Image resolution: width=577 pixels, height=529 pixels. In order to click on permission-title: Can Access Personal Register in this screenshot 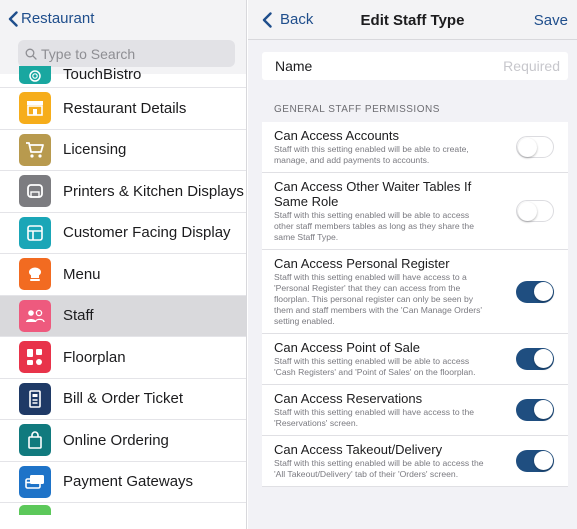, I will do `click(362, 263)`.